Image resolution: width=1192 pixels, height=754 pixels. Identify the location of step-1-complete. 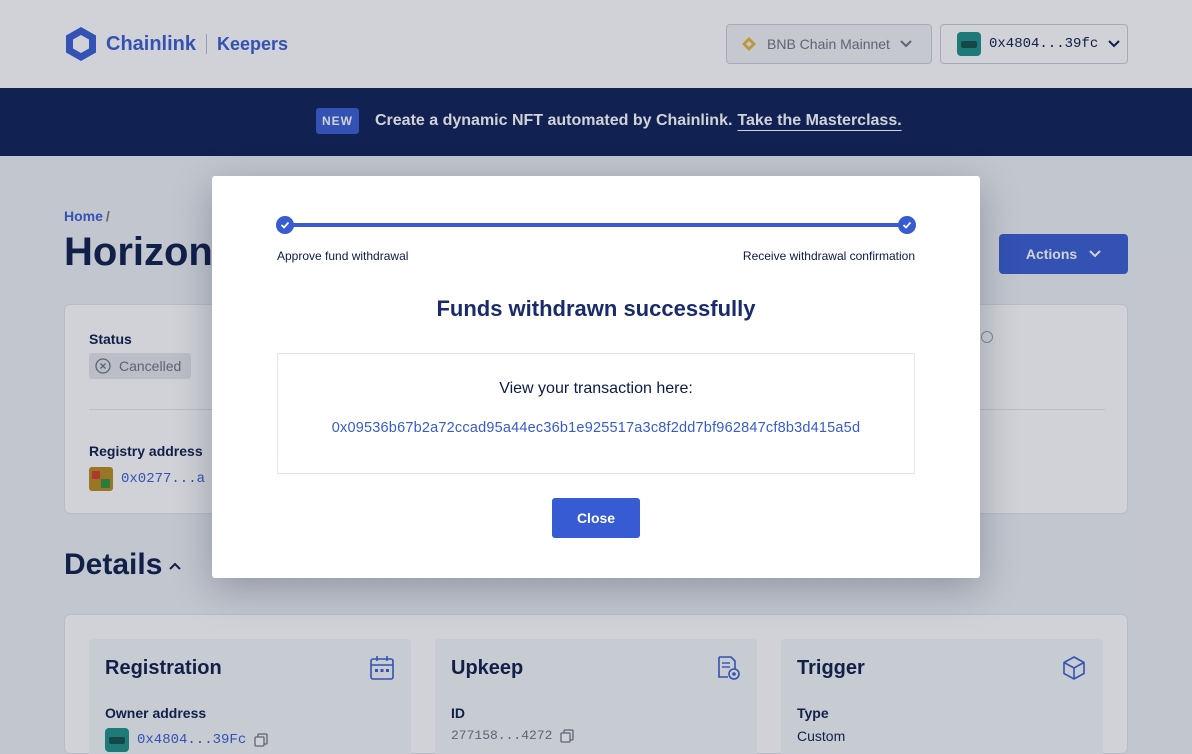
(285, 225).